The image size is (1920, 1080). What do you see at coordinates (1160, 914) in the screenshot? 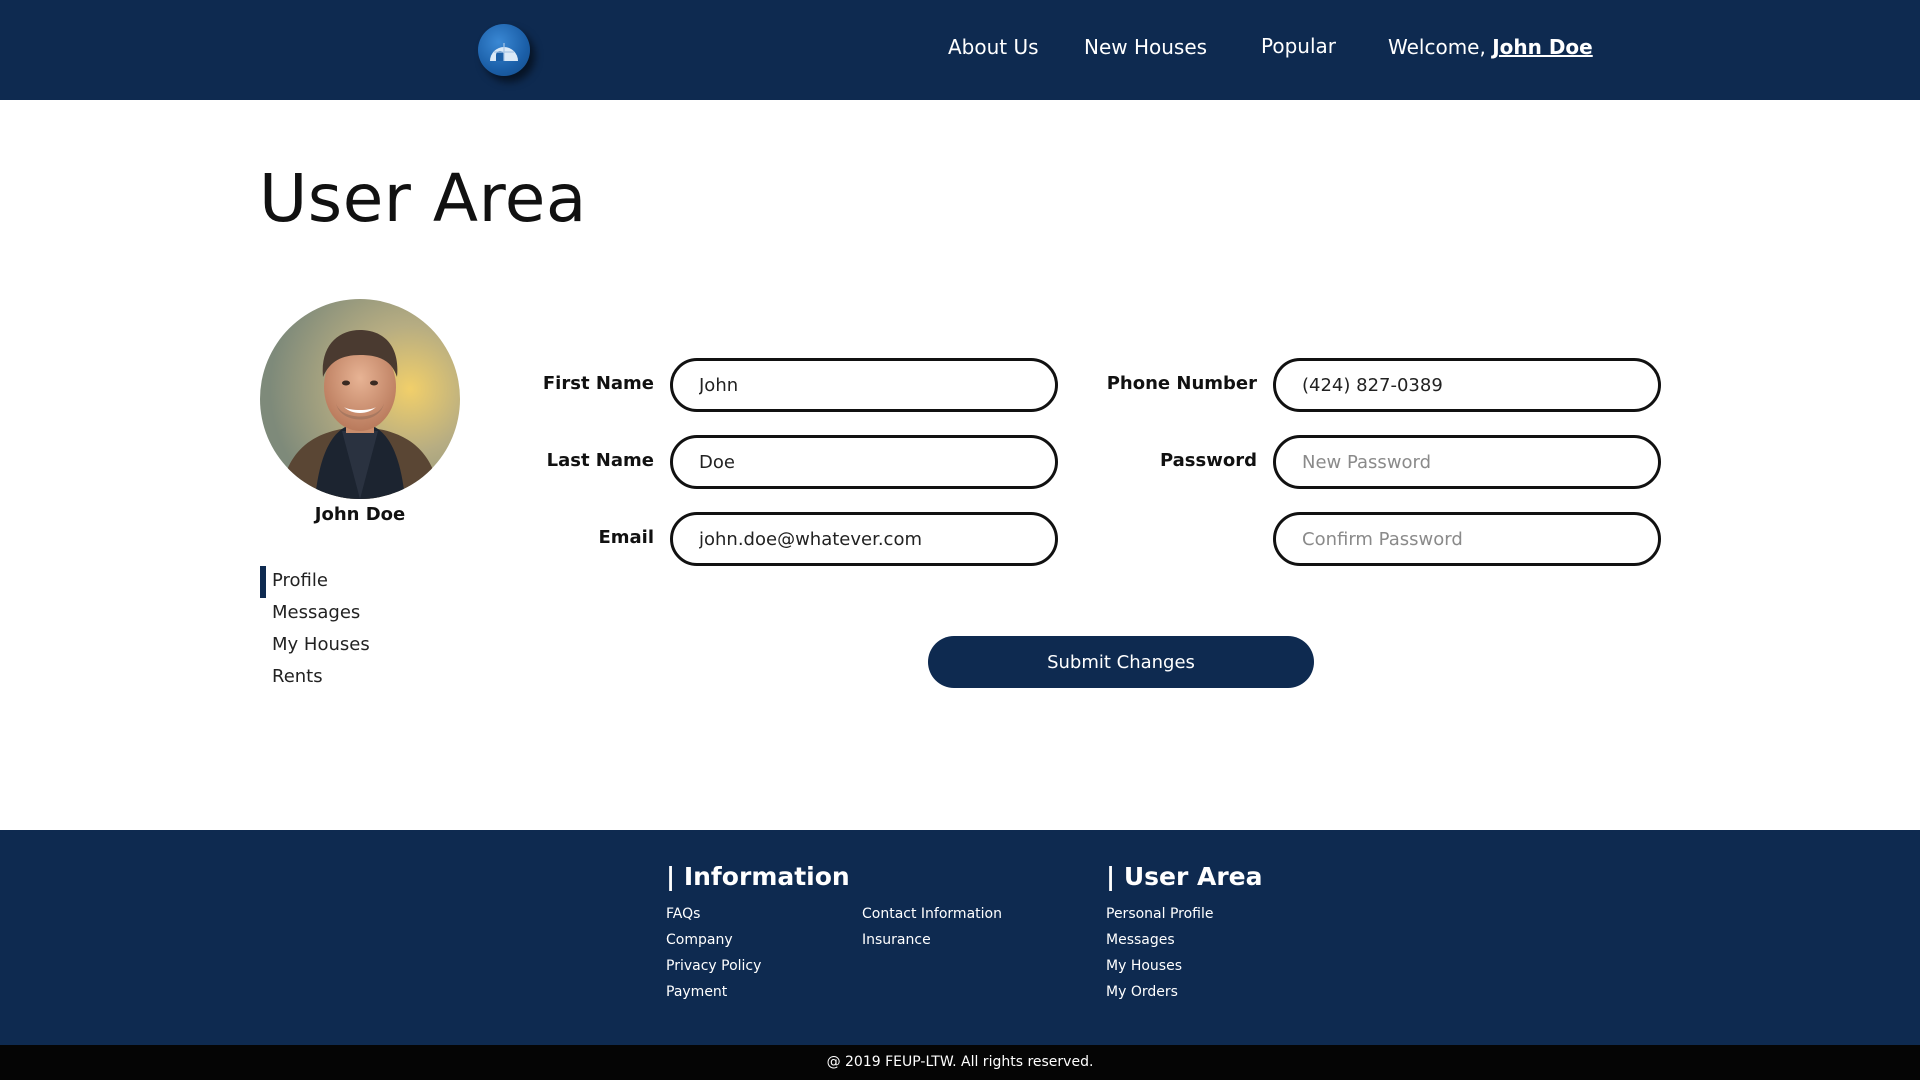
I see `footer-link-personal-profile: Personal Profile` at bounding box center [1160, 914].